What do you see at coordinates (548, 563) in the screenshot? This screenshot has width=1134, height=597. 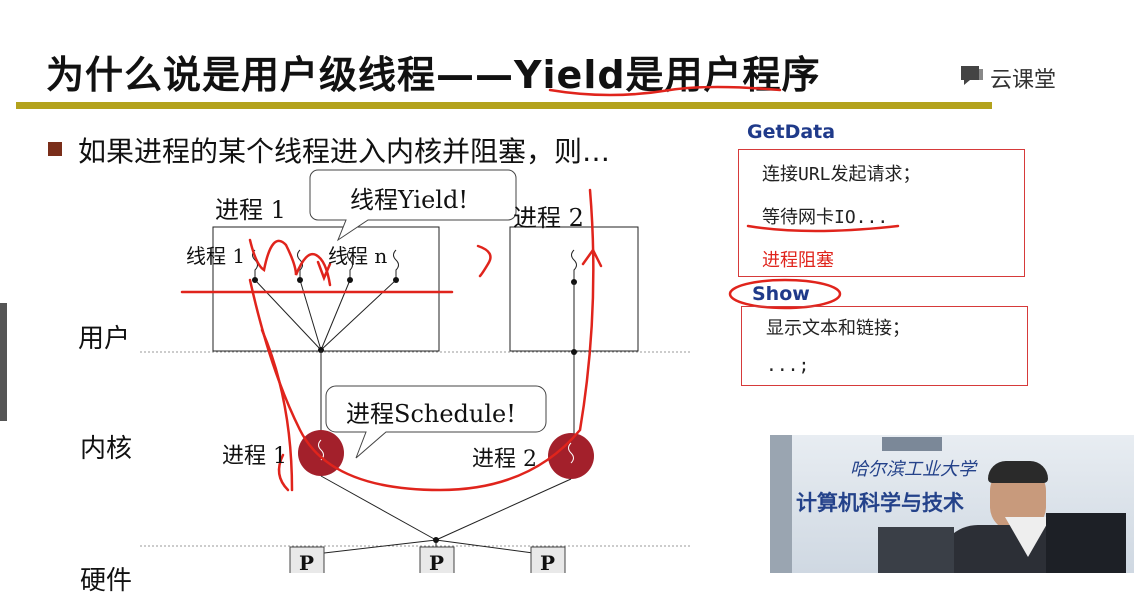 I see `cpu-label-3: P` at bounding box center [548, 563].